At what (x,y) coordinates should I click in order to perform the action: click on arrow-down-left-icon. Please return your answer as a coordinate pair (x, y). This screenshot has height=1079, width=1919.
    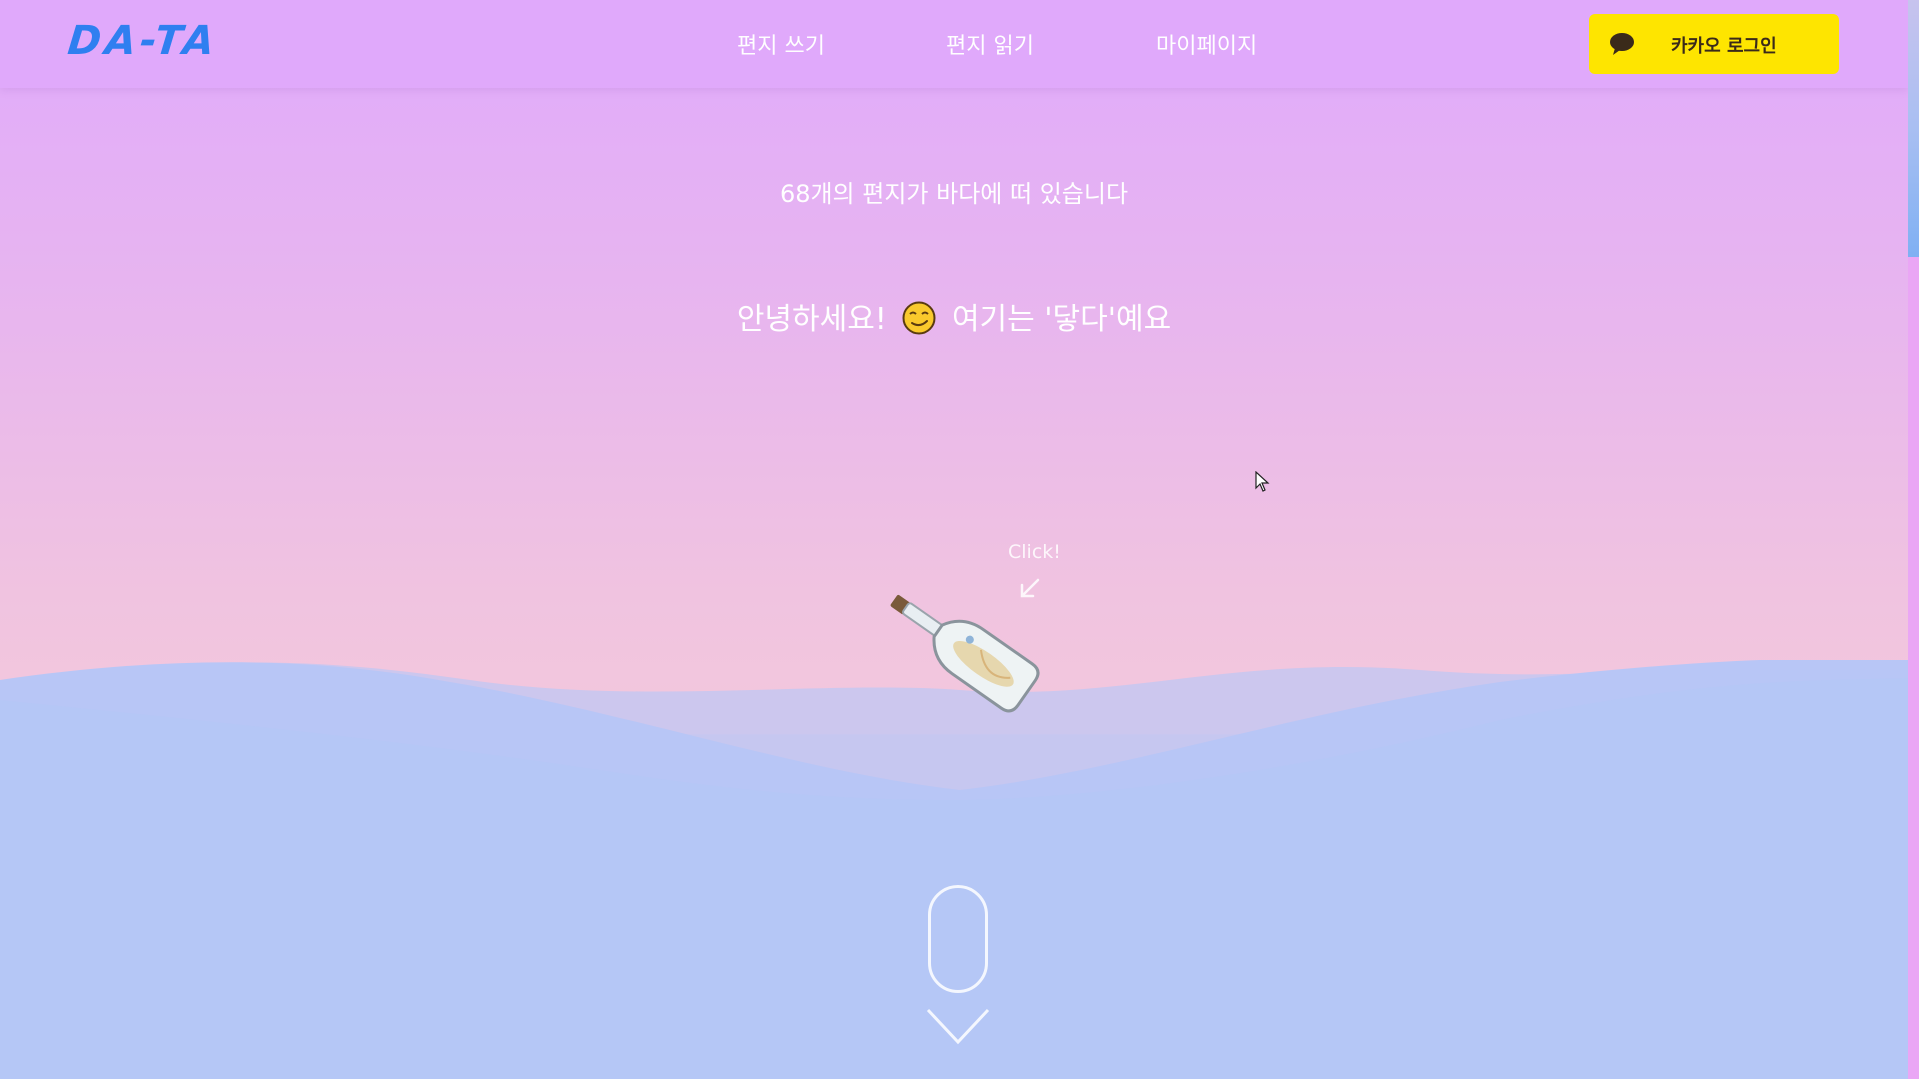
    Looking at the image, I should click on (1030, 588).